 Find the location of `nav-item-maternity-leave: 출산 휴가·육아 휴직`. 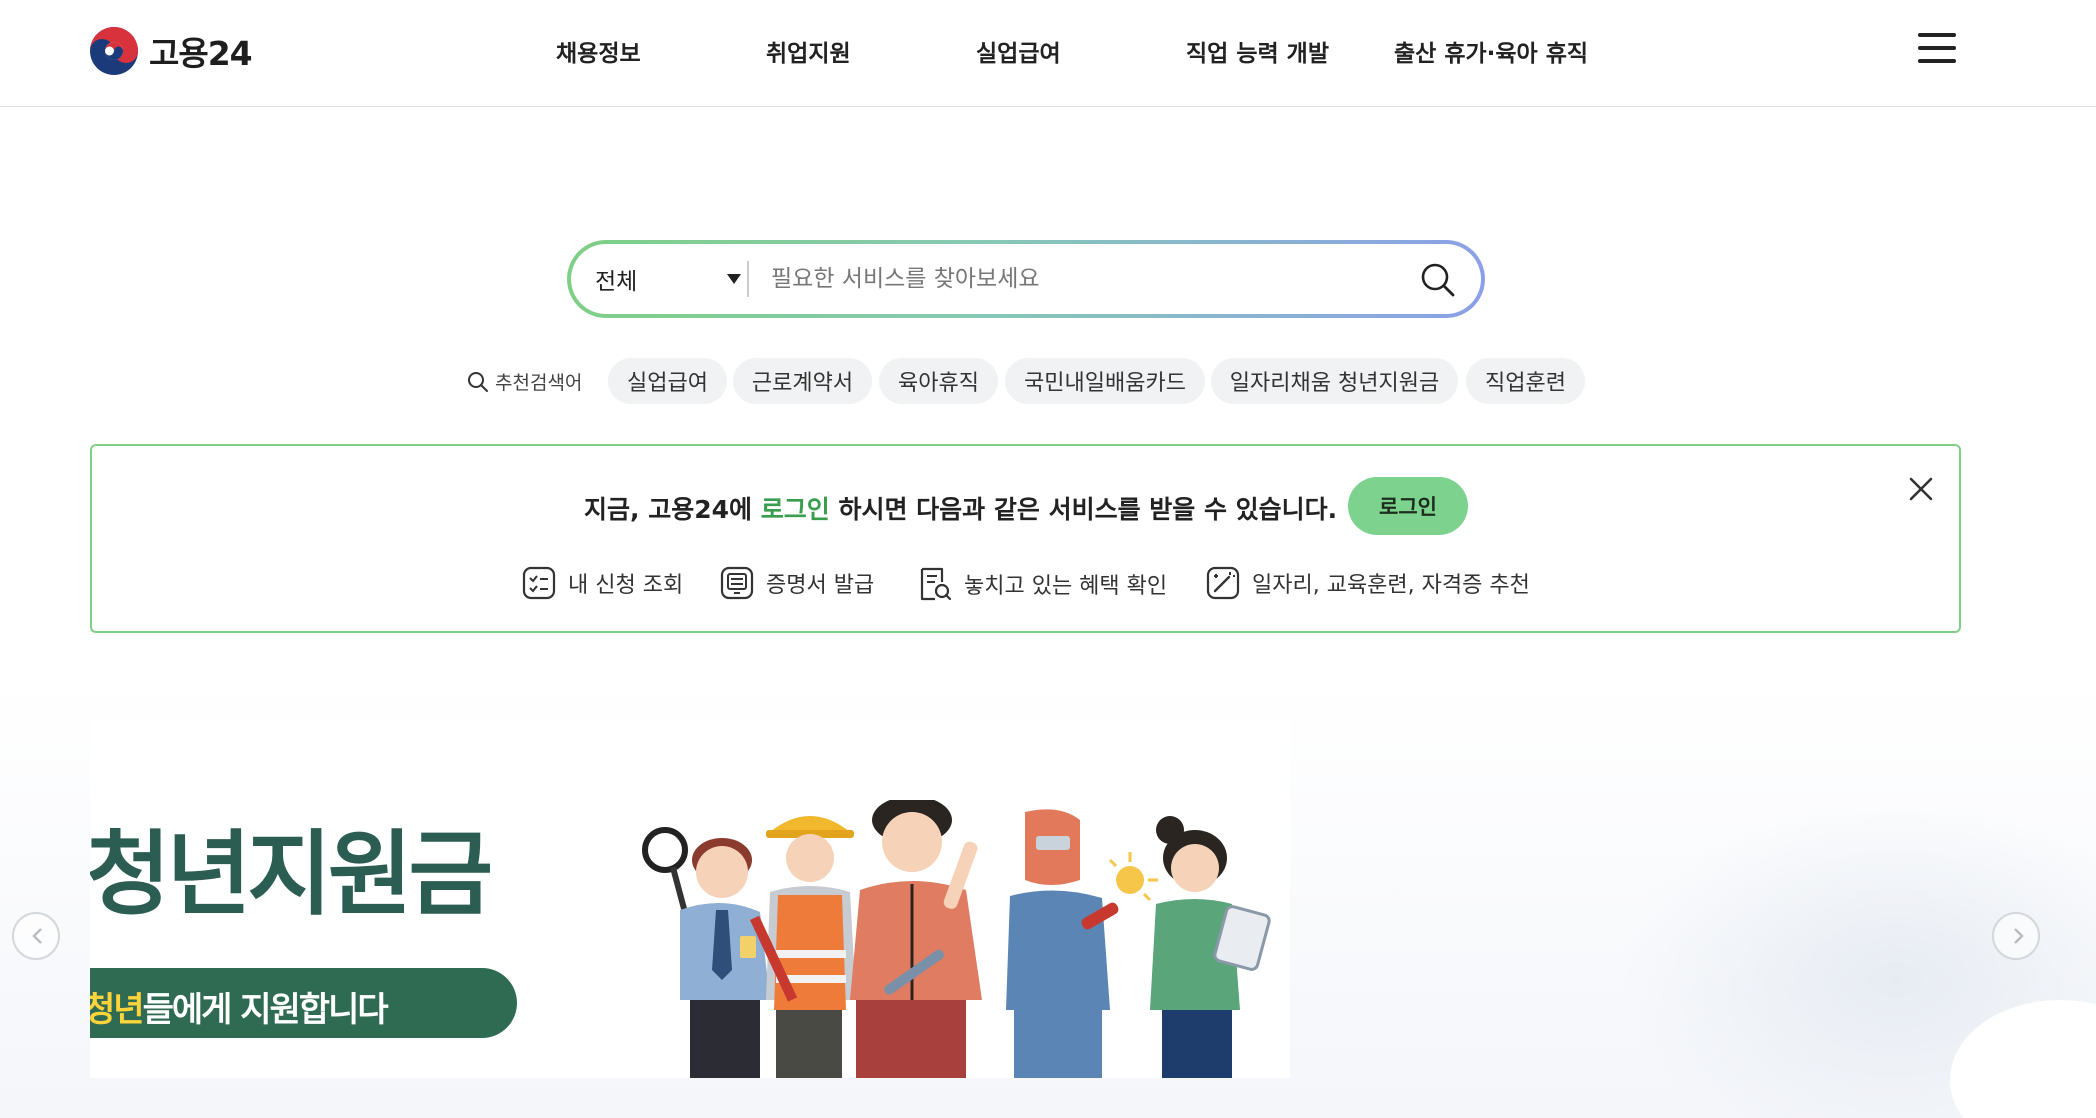

nav-item-maternity-leave: 출산 휴가·육아 휴직 is located at coordinates (1491, 51).